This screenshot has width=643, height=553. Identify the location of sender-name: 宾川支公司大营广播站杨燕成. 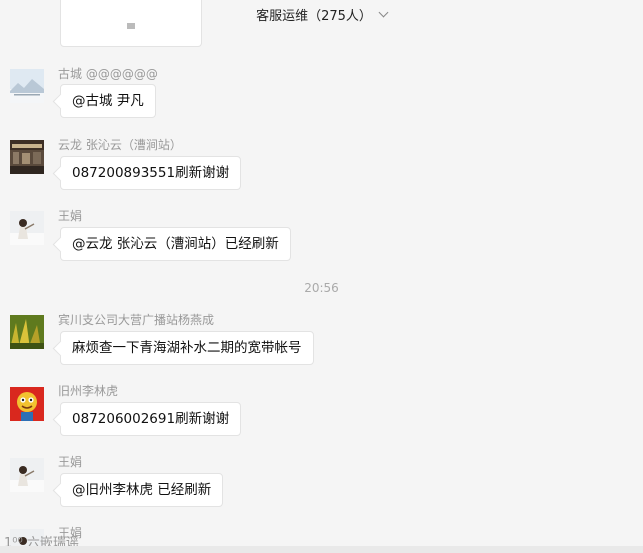
(136, 320).